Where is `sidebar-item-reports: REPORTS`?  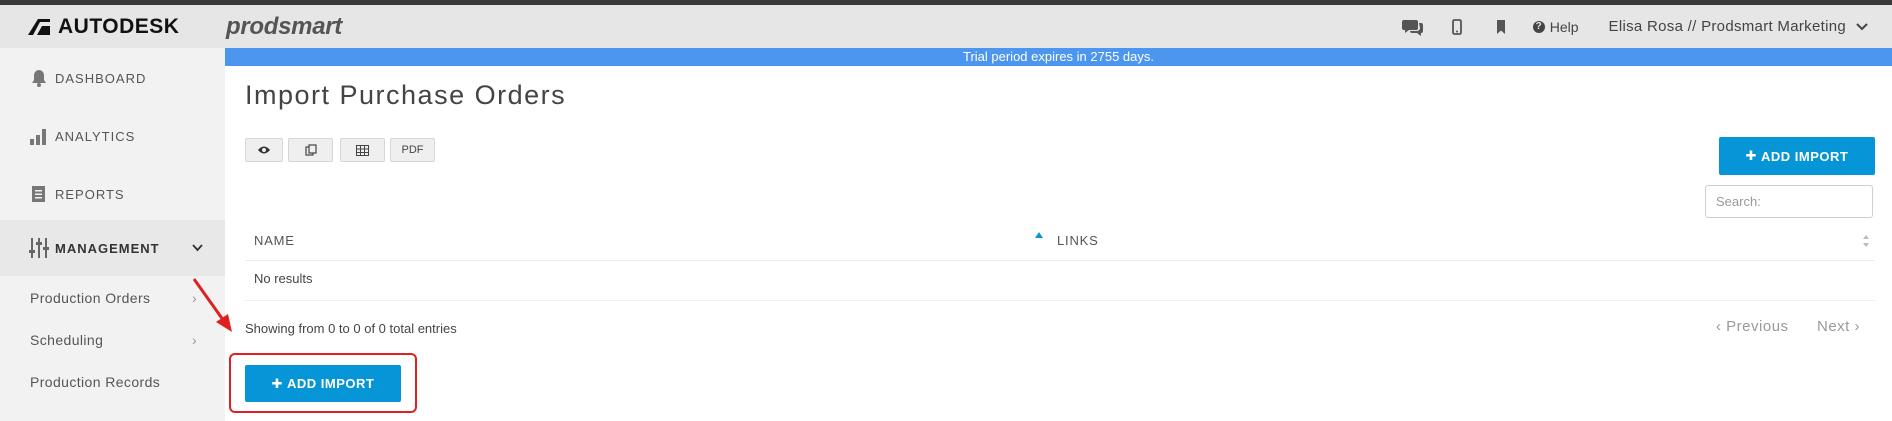 sidebar-item-reports: REPORTS is located at coordinates (112, 194).